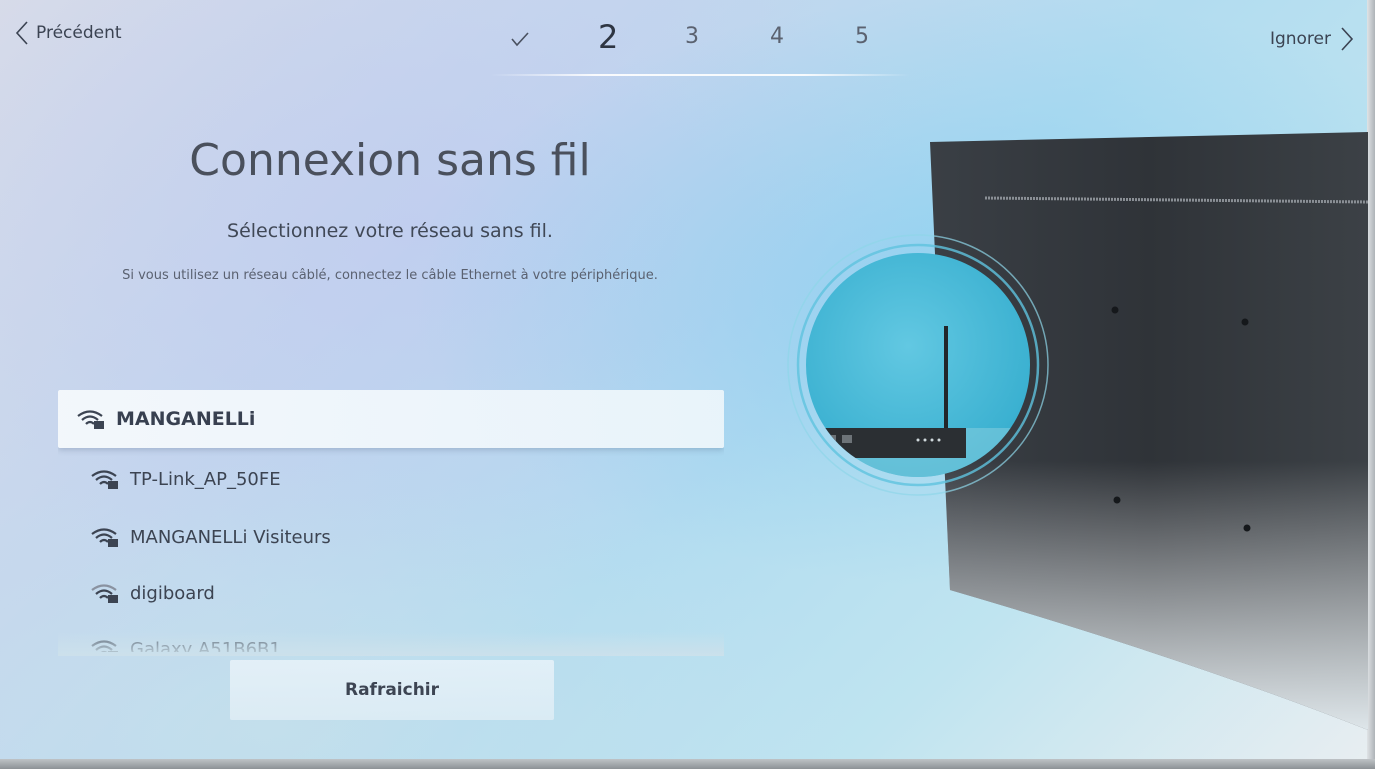 Image resolution: width=1375 pixels, height=769 pixels. I want to click on network-ssid: MANGANELLi Visiteurs, so click(230, 537).